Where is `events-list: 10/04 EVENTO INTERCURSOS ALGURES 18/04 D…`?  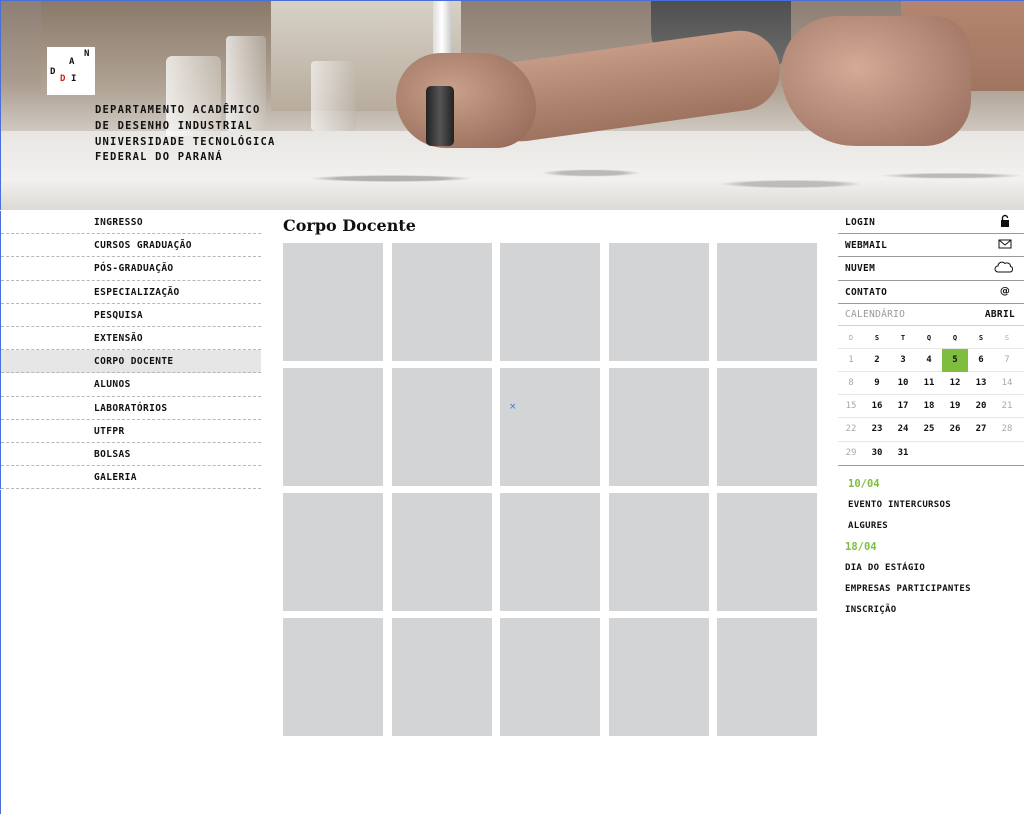
events-list: 10/04 EVENTO INTERCURSOS ALGURES 18/04 D… is located at coordinates (934, 547).